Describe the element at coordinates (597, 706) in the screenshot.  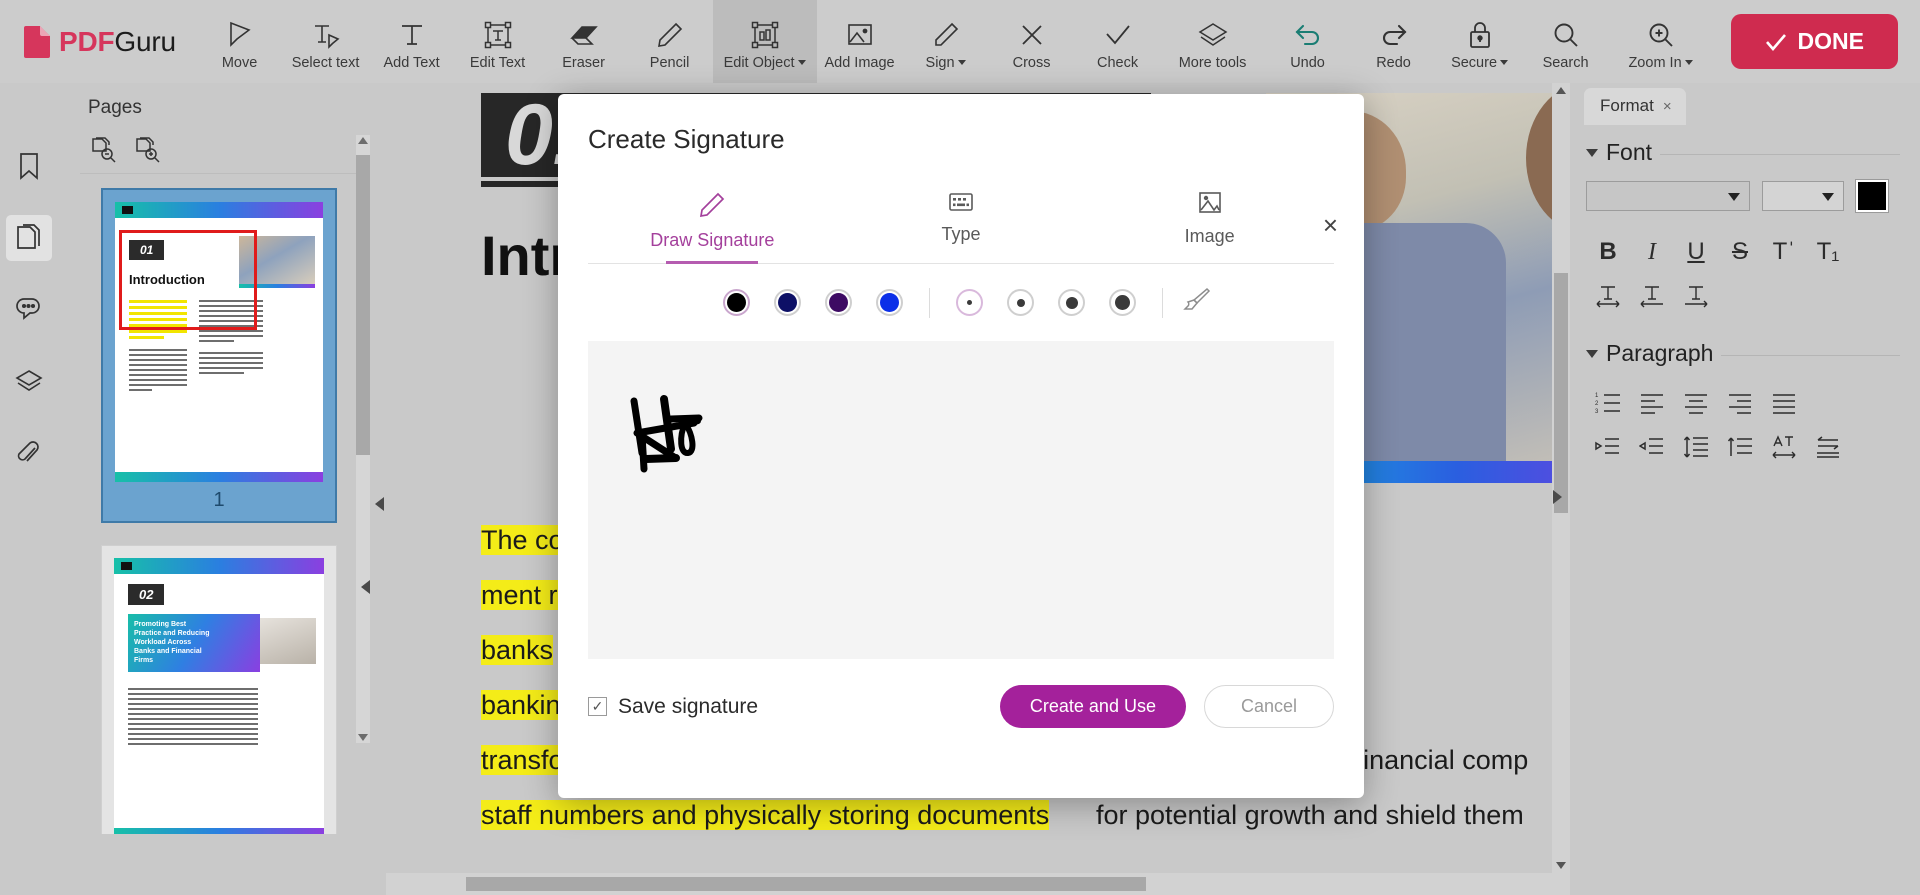
I see `checkbox-box: ✓` at that location.